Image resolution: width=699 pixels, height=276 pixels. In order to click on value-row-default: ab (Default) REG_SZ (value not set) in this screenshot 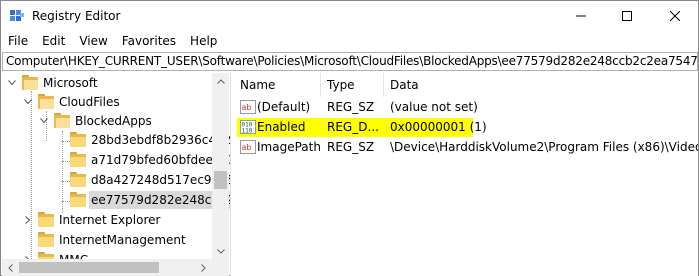, I will do `click(466, 107)`.